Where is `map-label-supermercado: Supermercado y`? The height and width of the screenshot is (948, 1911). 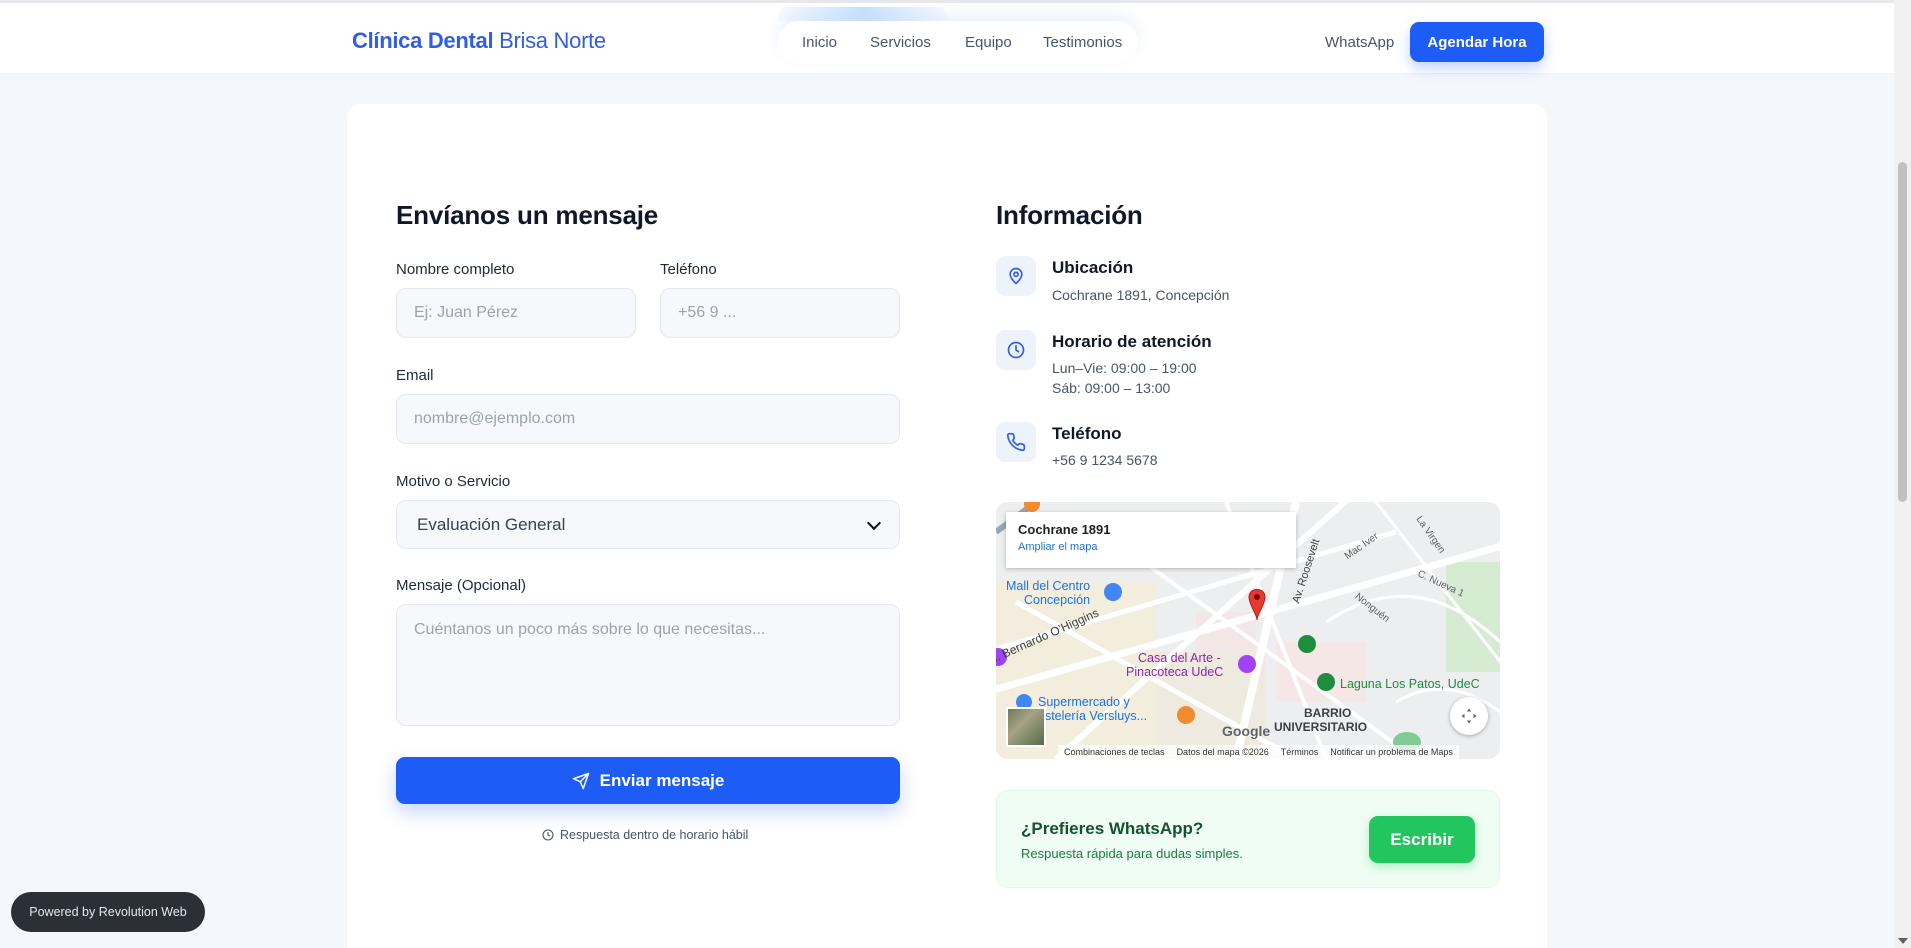
map-label-supermercado: Supermercado y is located at coordinates (1084, 702).